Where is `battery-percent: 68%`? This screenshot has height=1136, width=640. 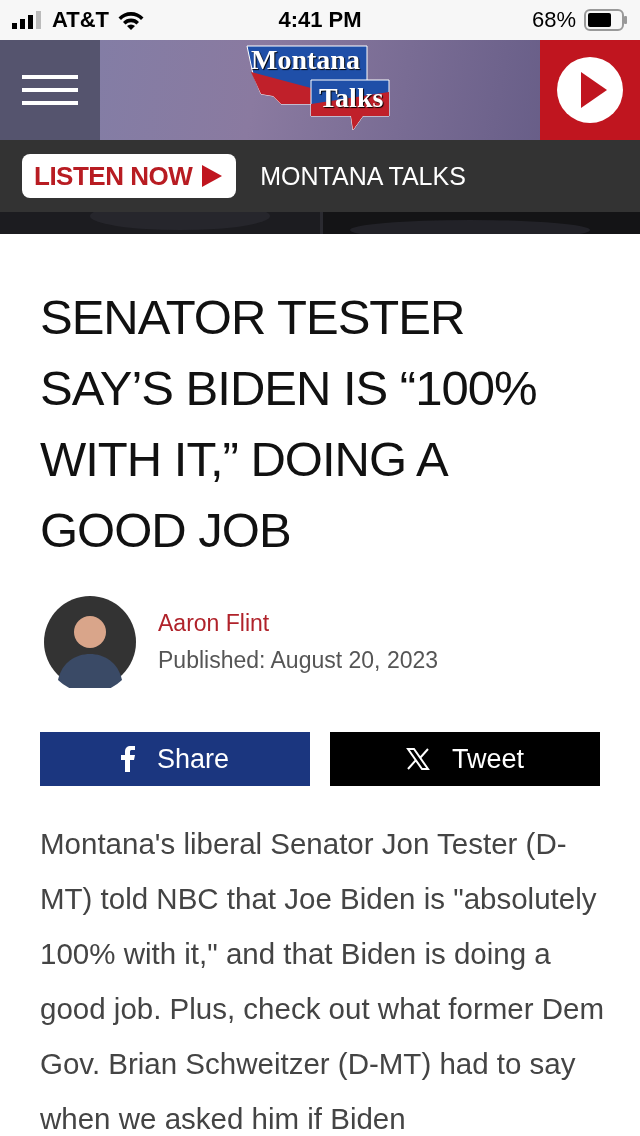 battery-percent: 68% is located at coordinates (553, 20).